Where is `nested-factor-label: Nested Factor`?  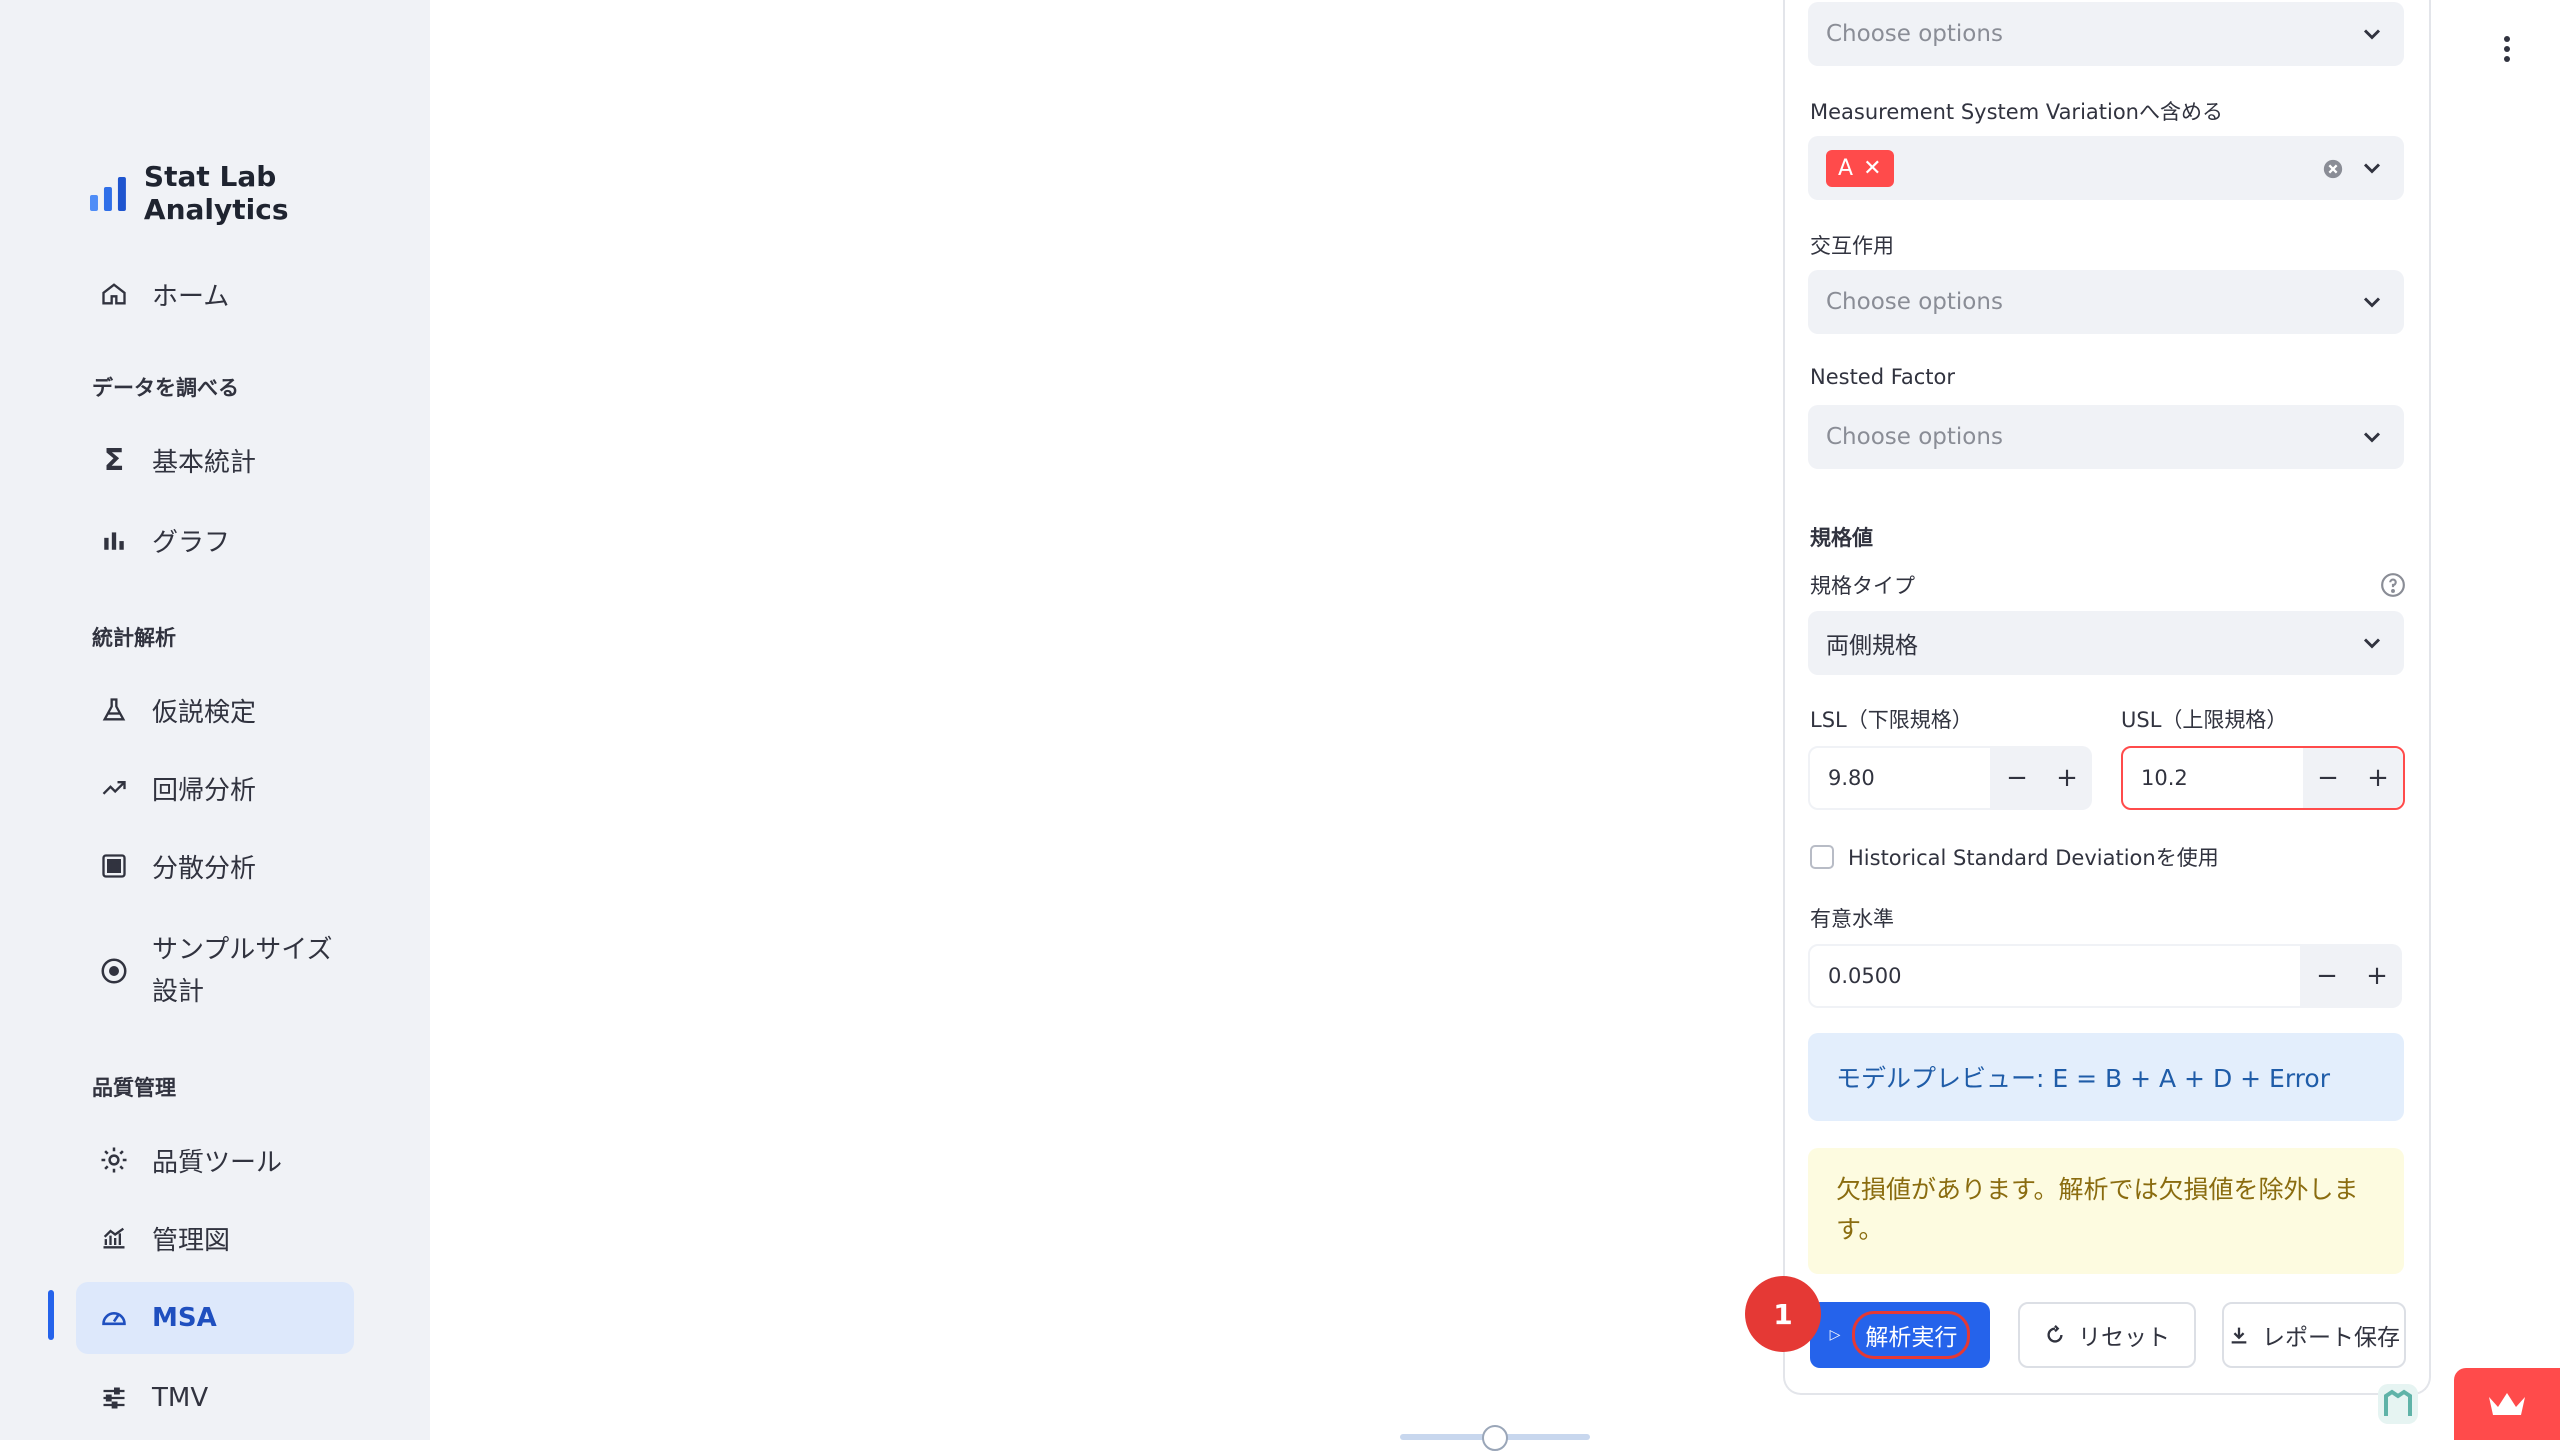
nested-factor-label: Nested Factor is located at coordinates (1883, 377).